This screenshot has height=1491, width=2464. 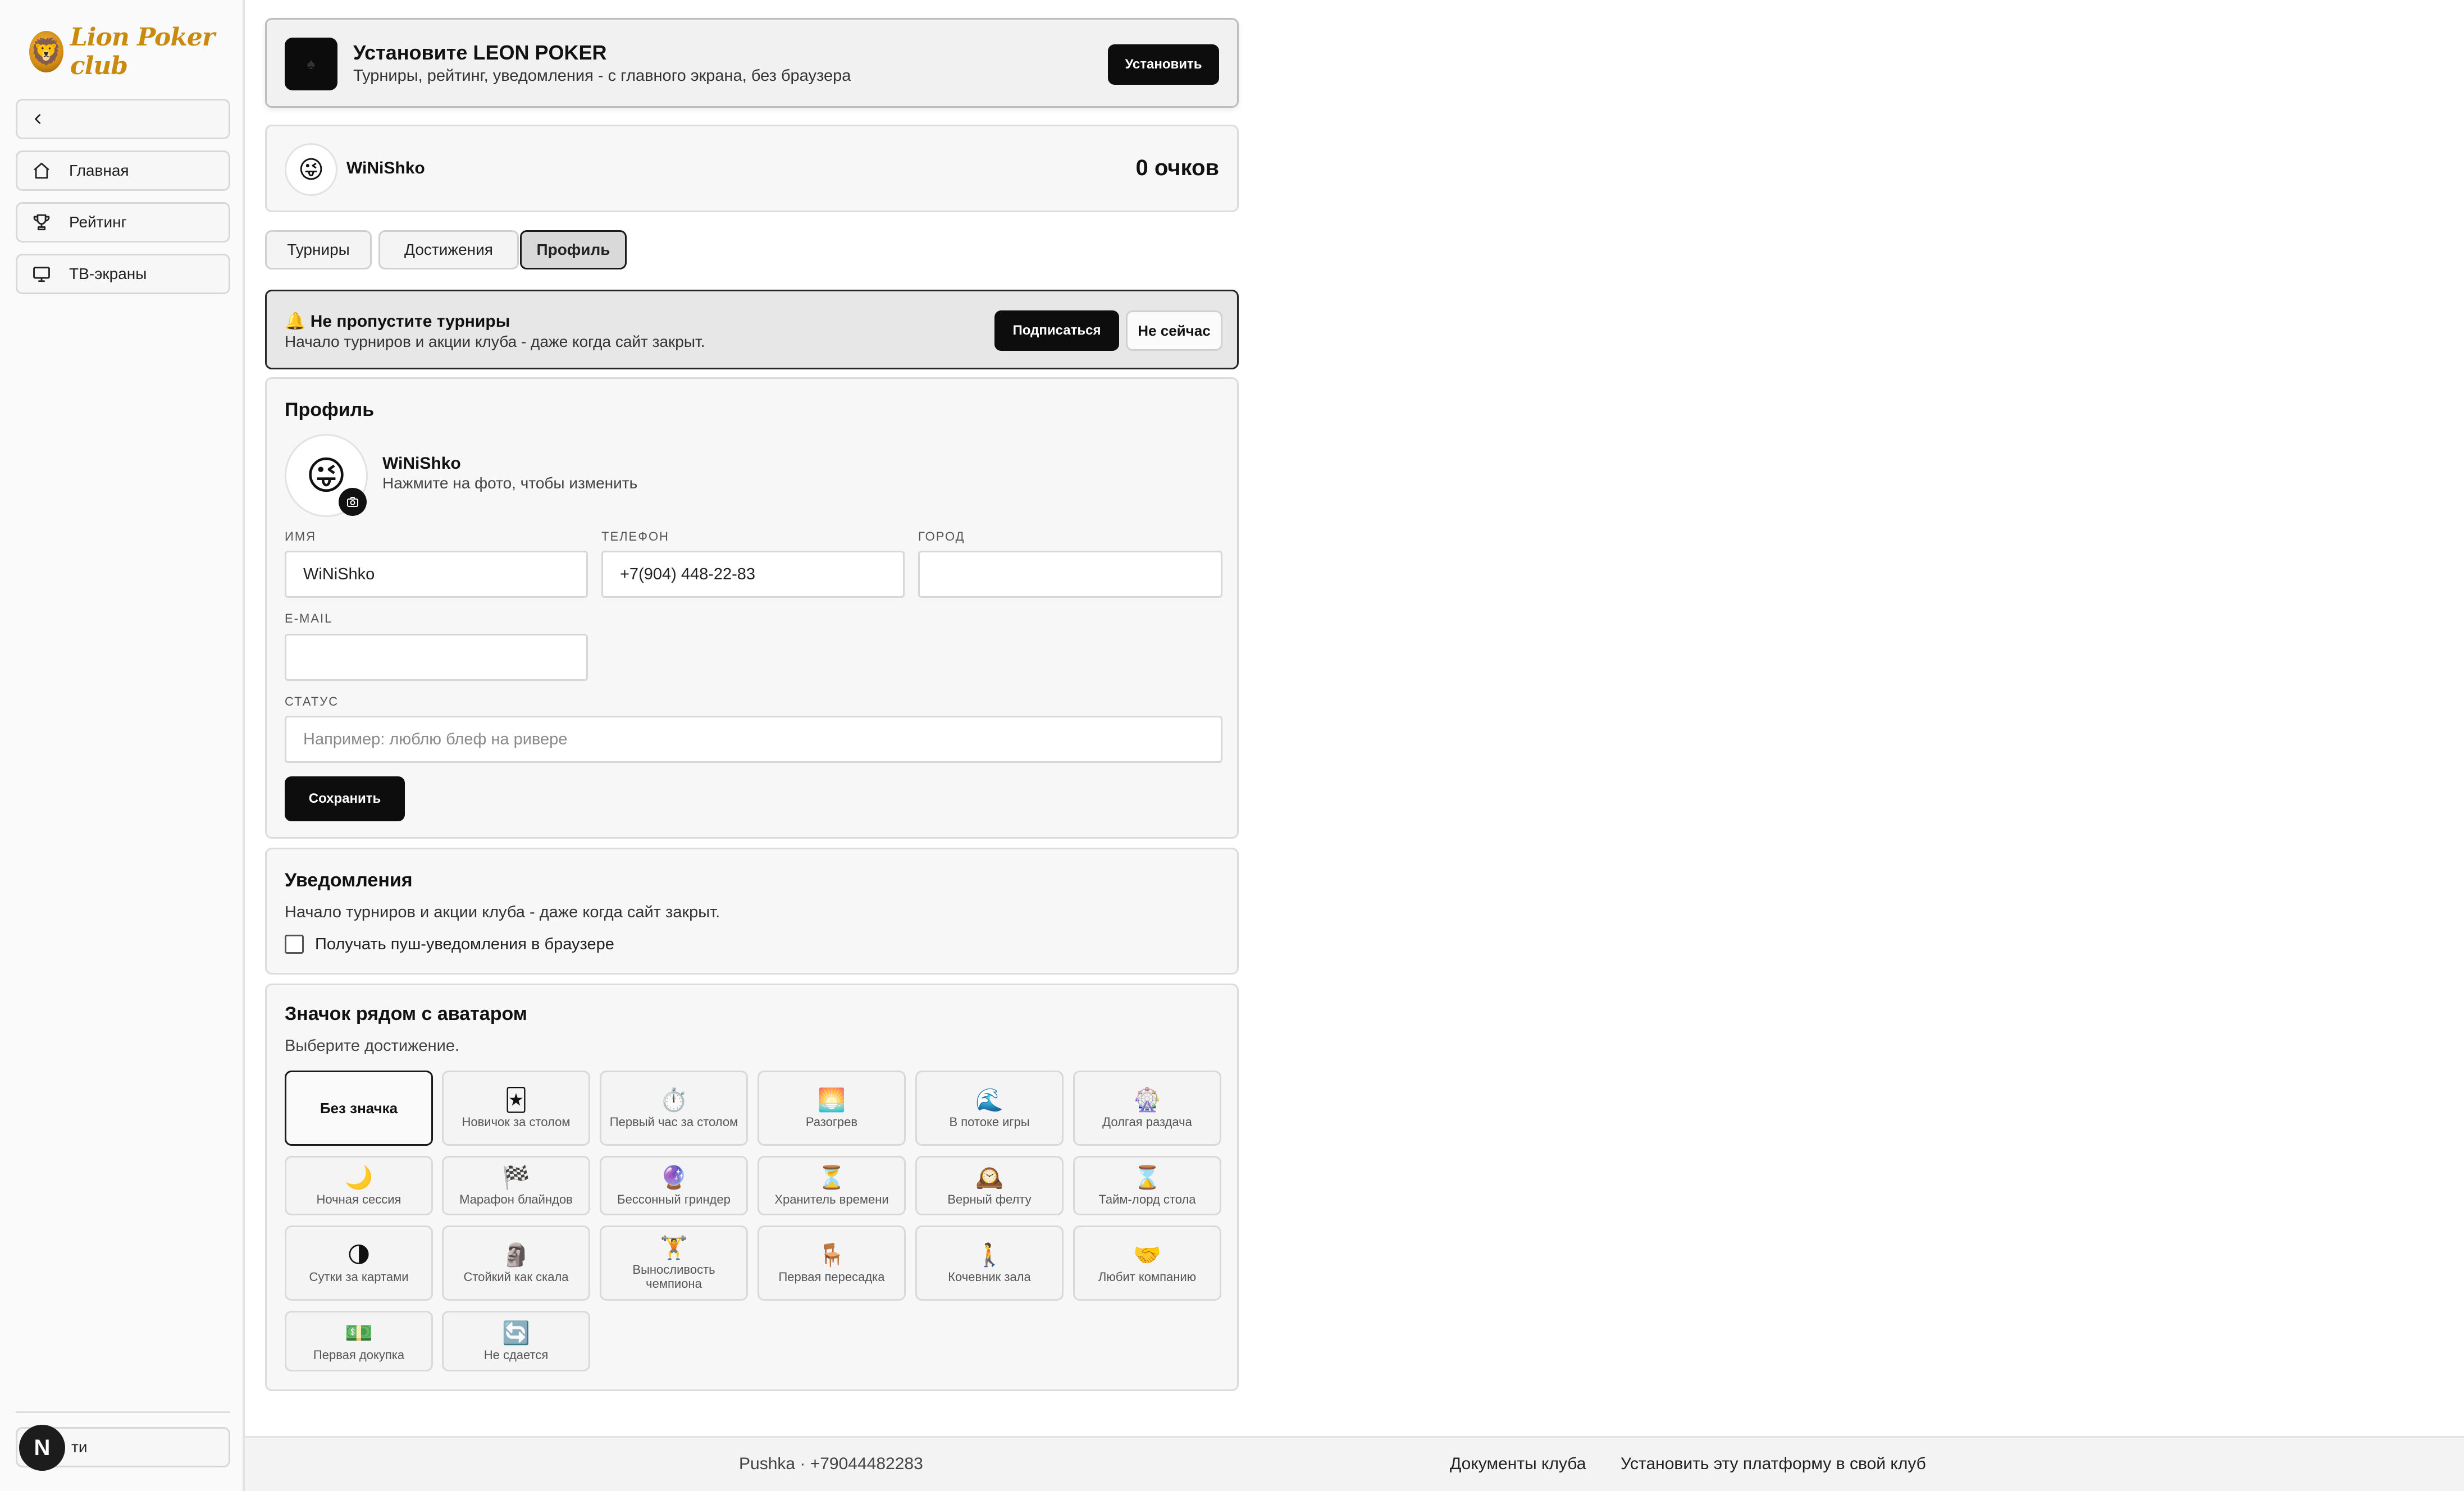 I want to click on badge-option: 🚶 Кочевник зала, so click(x=989, y=1263).